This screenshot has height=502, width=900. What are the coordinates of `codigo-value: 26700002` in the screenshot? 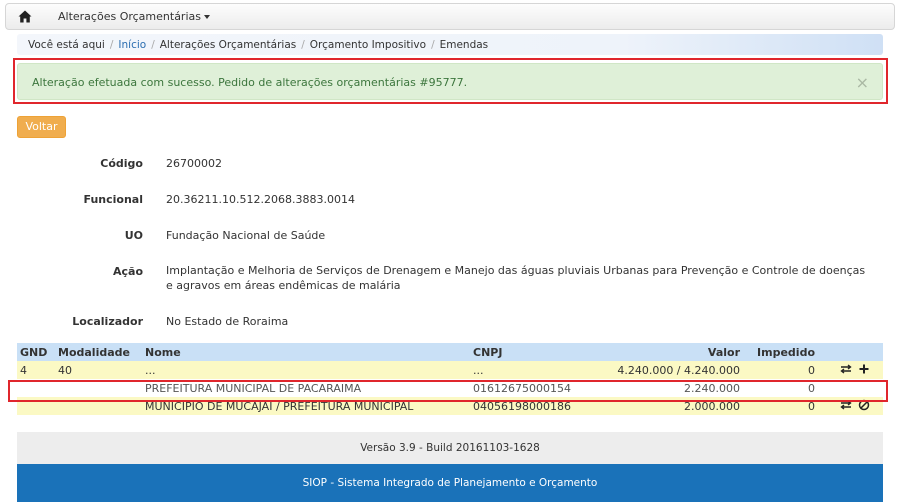 It's located at (194, 163).